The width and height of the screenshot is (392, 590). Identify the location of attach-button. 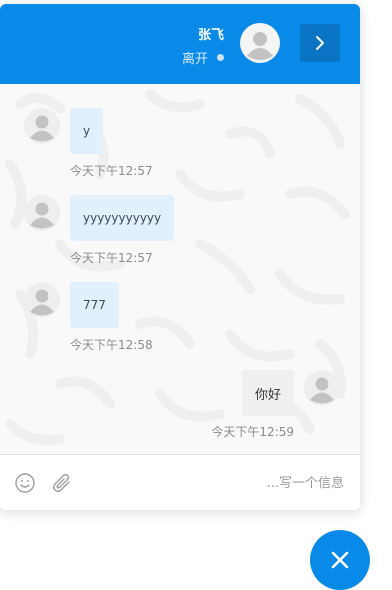
(62, 483).